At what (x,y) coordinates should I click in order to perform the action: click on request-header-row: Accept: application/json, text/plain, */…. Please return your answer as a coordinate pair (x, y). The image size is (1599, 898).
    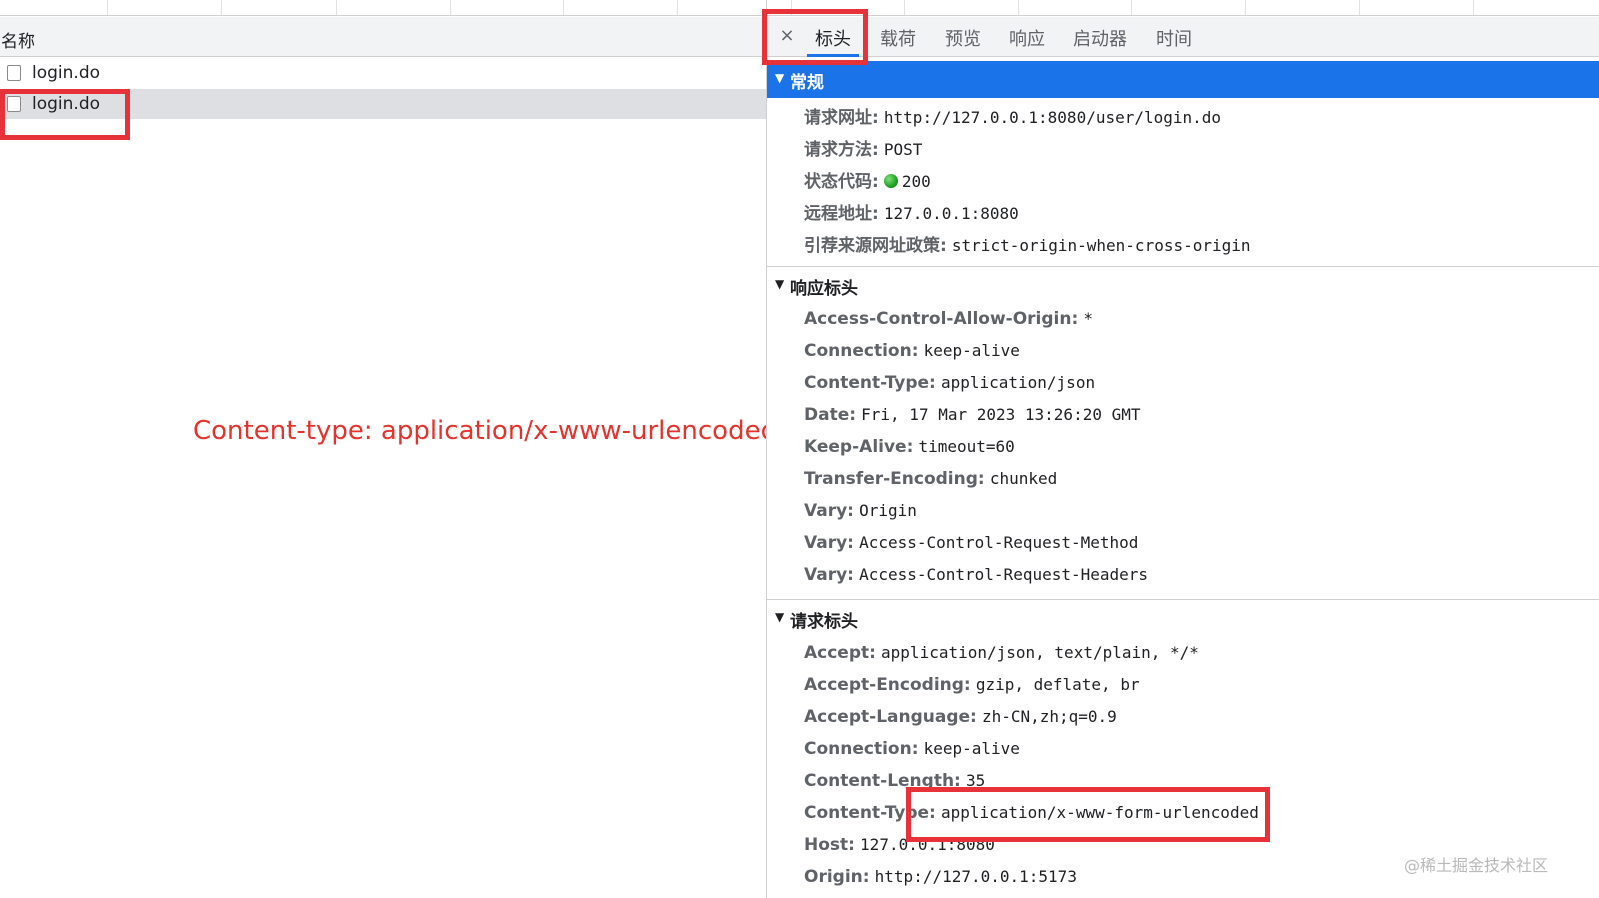
    Looking at the image, I should click on (1001, 656).